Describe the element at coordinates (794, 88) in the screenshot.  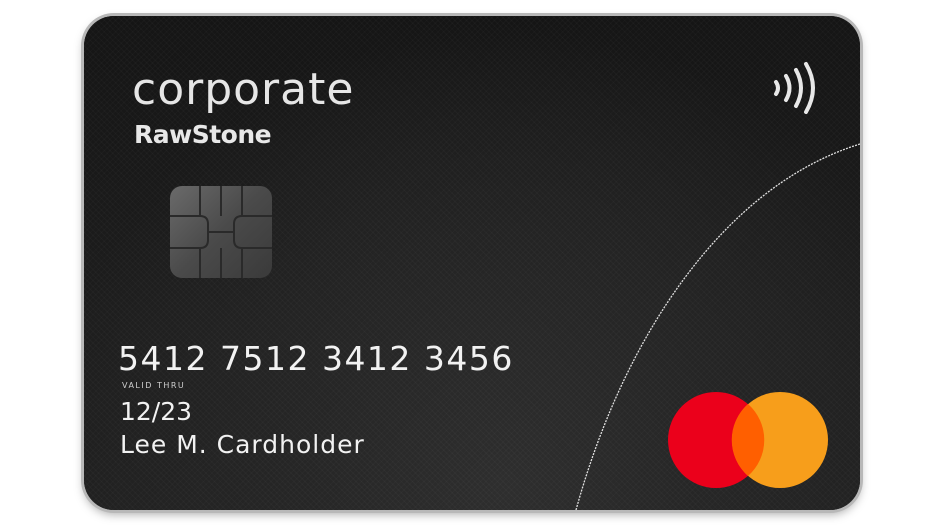
I see `contactless-icon` at that location.